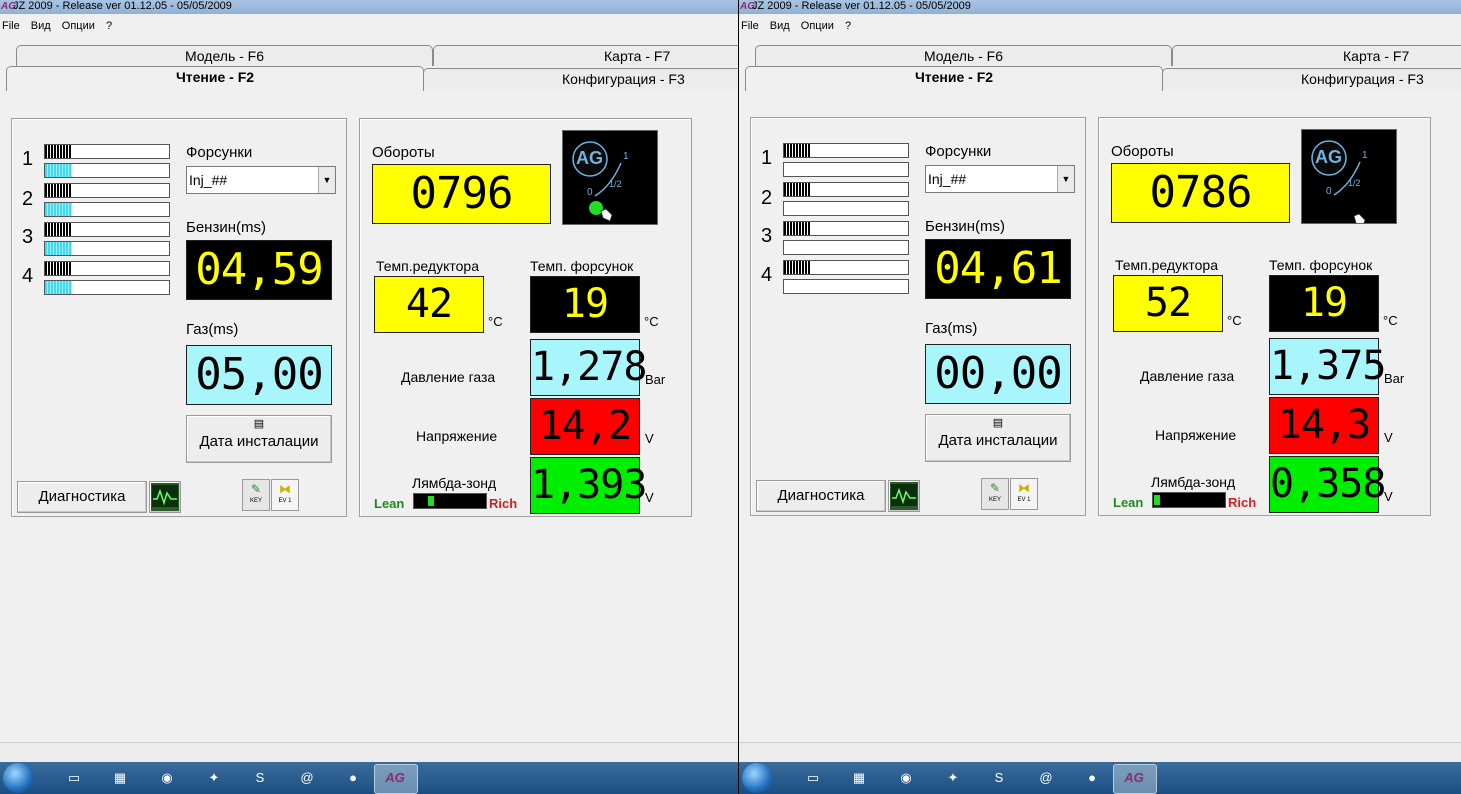  Describe the element at coordinates (1196, 435) in the screenshot. I see `voltage-label: Напряжение` at that location.